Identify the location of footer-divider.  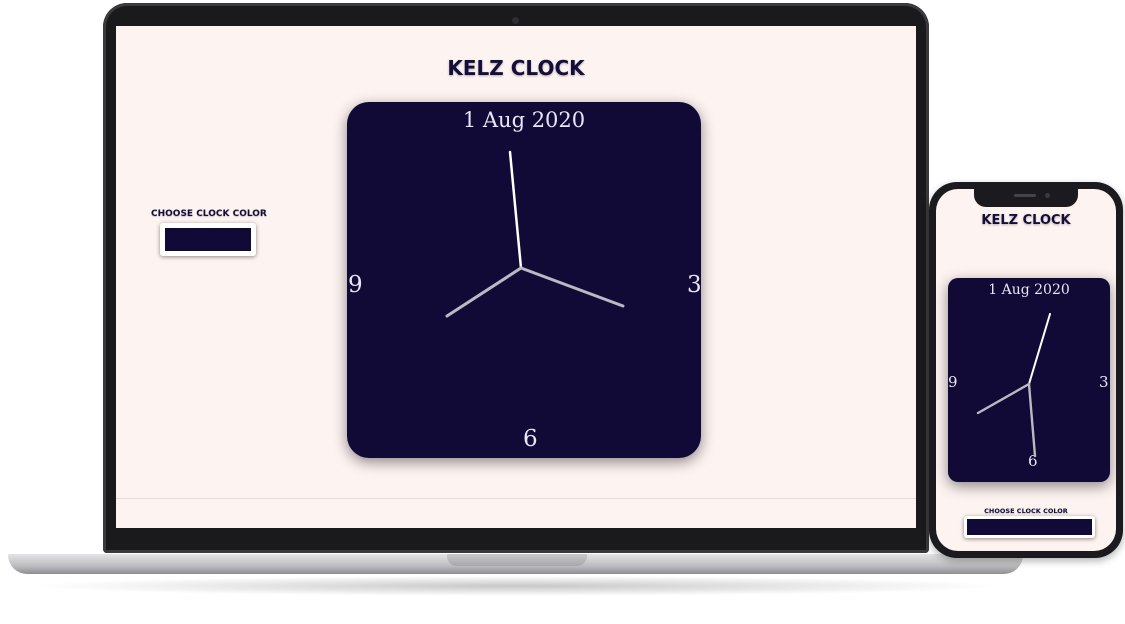
(516, 498).